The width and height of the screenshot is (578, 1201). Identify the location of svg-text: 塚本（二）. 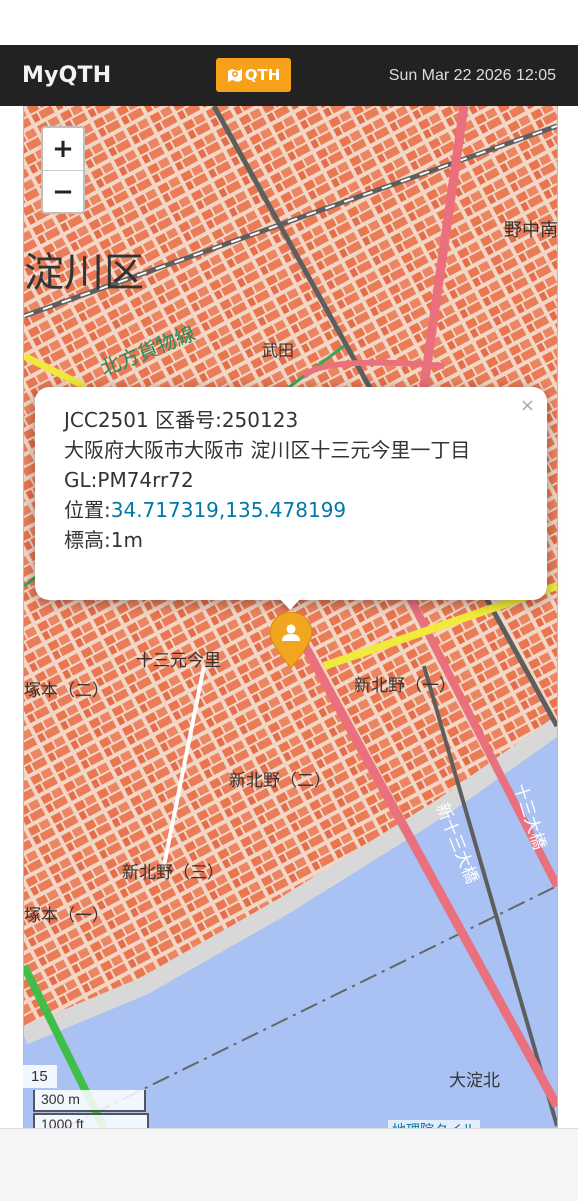
(66, 691).